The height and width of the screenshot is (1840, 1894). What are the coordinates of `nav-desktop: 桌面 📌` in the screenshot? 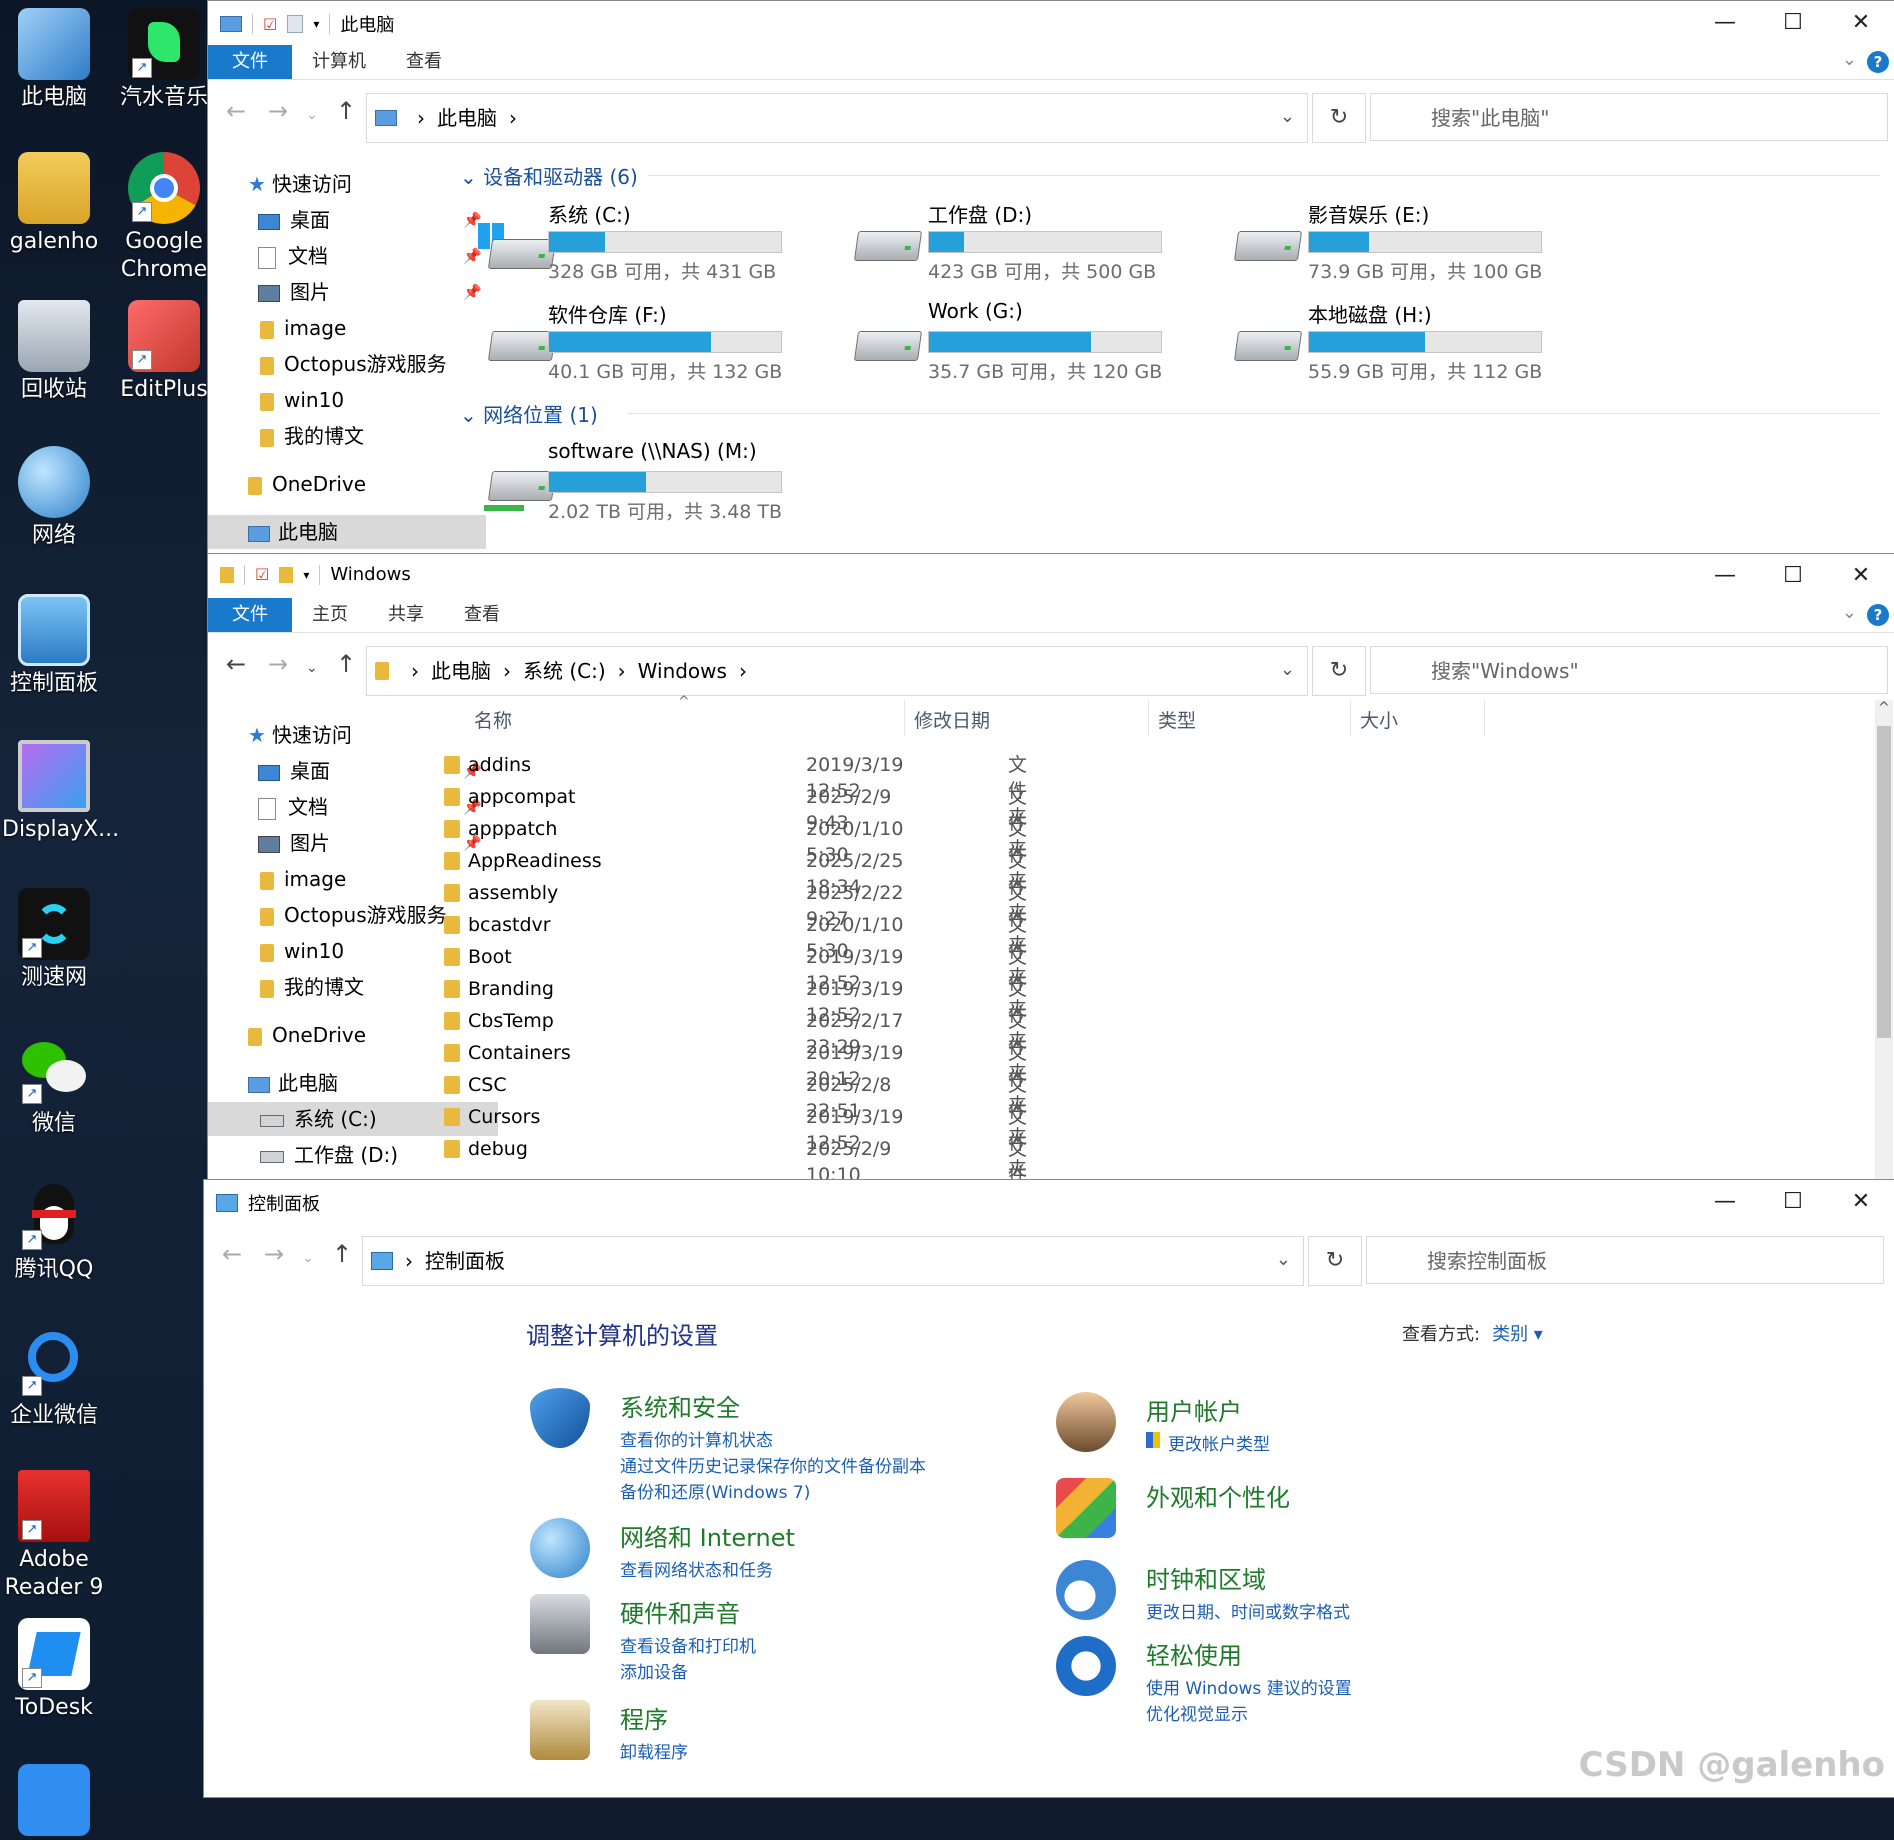 It's located at (352, 220).